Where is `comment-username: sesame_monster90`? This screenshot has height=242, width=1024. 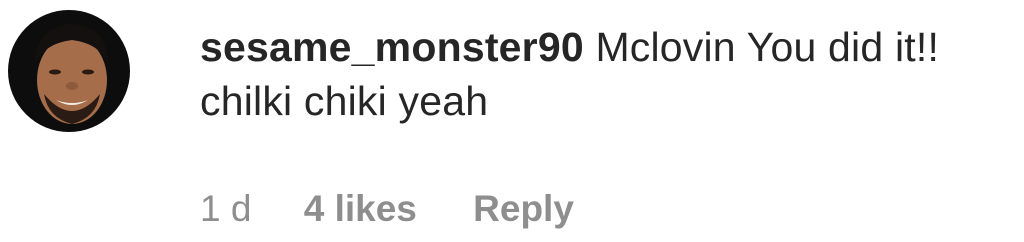 comment-username: sesame_monster90 is located at coordinates (392, 47).